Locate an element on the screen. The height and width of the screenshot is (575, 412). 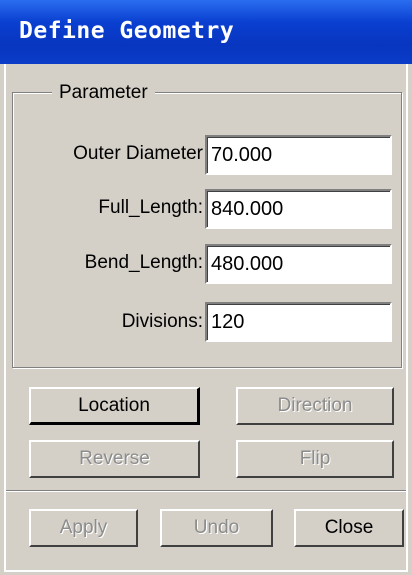
outer-diameter-input is located at coordinates (298, 155).